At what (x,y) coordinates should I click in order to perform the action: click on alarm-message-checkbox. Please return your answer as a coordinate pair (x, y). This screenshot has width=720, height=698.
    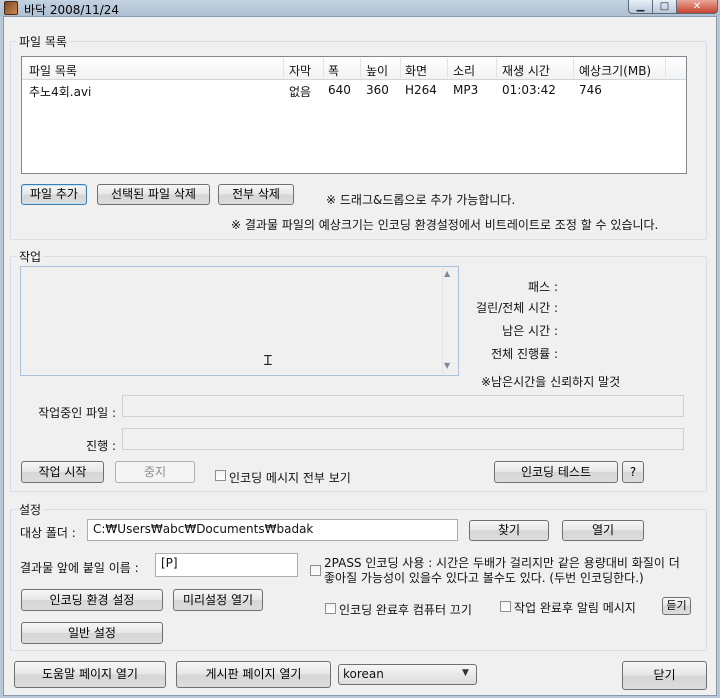
    Looking at the image, I should click on (505, 606).